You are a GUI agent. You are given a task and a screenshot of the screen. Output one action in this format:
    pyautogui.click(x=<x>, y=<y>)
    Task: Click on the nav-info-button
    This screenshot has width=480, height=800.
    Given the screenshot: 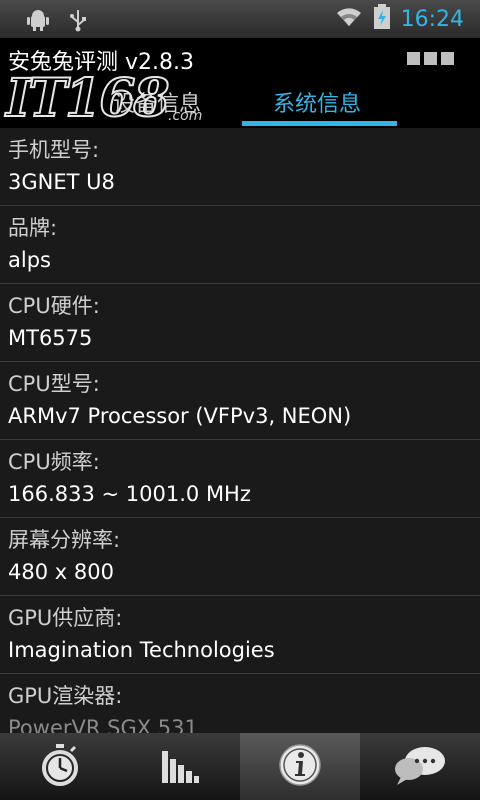 What is the action you would take?
    pyautogui.click(x=300, y=766)
    